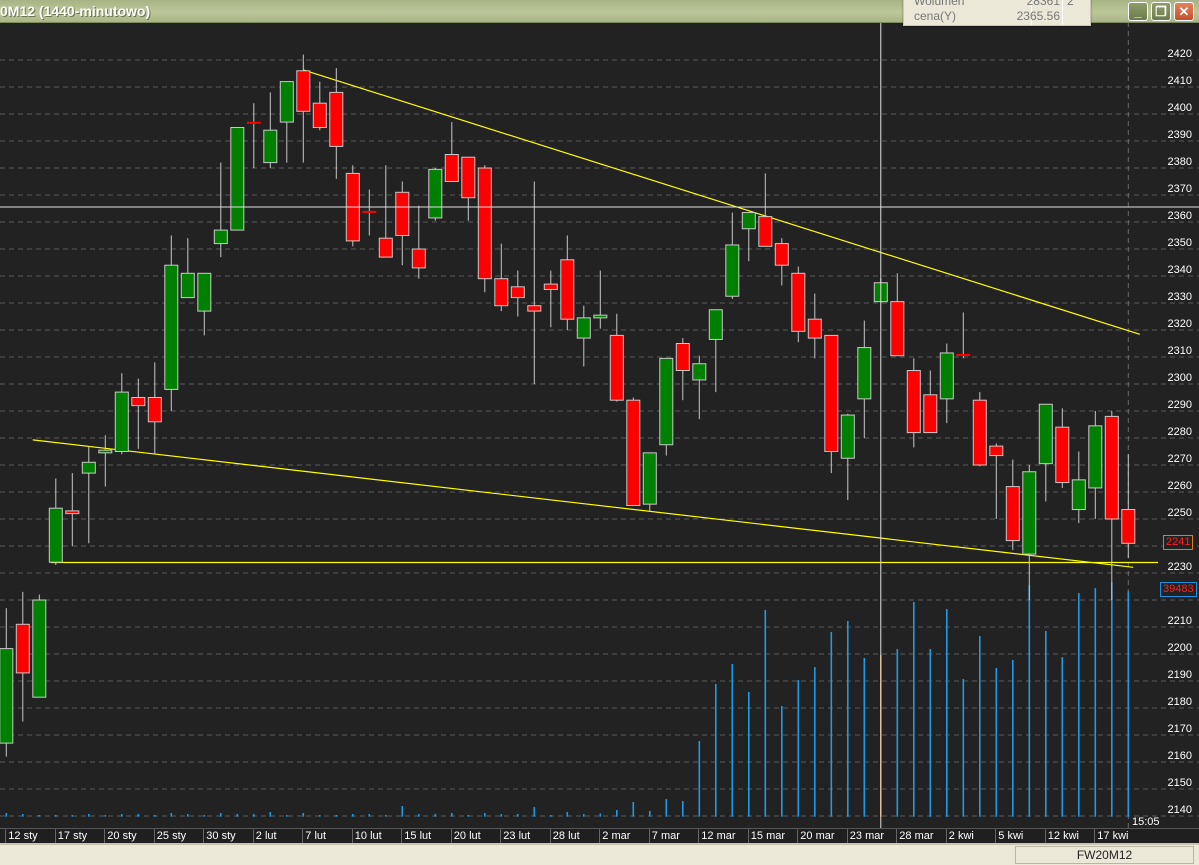 The width and height of the screenshot is (1199, 865). What do you see at coordinates (1180, 567) in the screenshot?
I see `price-tick-label: 2230` at bounding box center [1180, 567].